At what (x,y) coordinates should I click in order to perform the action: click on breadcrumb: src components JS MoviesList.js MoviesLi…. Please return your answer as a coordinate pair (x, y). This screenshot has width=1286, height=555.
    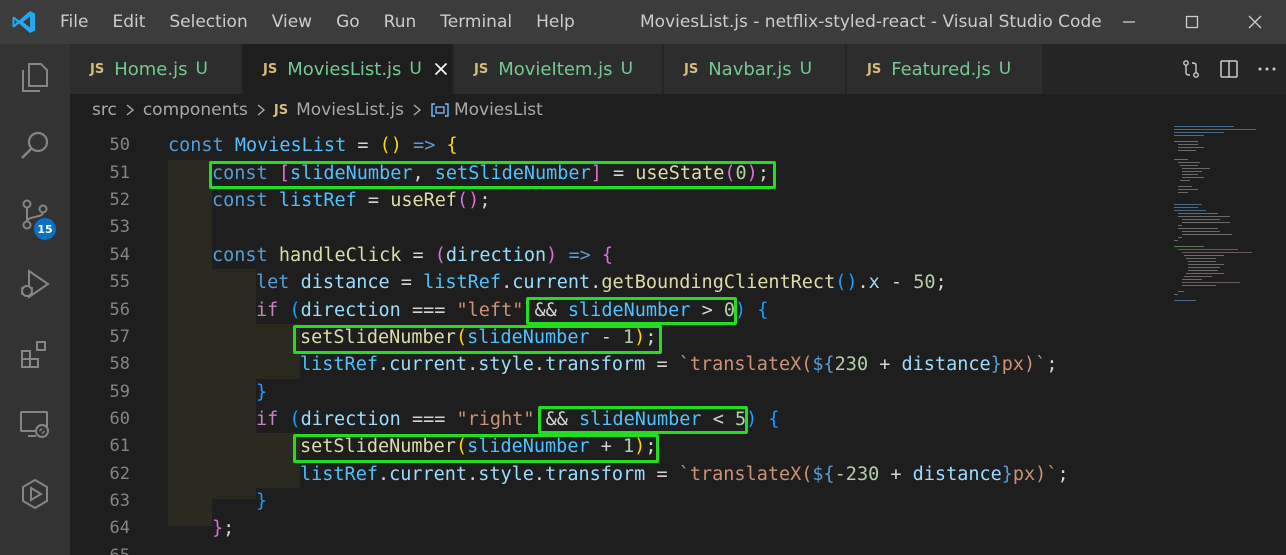
    Looking at the image, I should click on (678, 110).